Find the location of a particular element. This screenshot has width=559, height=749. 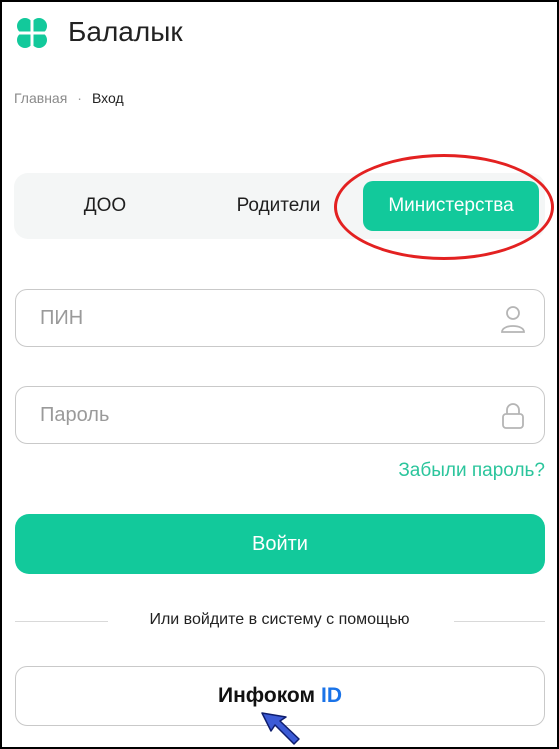

infocom-id-button: Инфоком ID is located at coordinates (280, 696).